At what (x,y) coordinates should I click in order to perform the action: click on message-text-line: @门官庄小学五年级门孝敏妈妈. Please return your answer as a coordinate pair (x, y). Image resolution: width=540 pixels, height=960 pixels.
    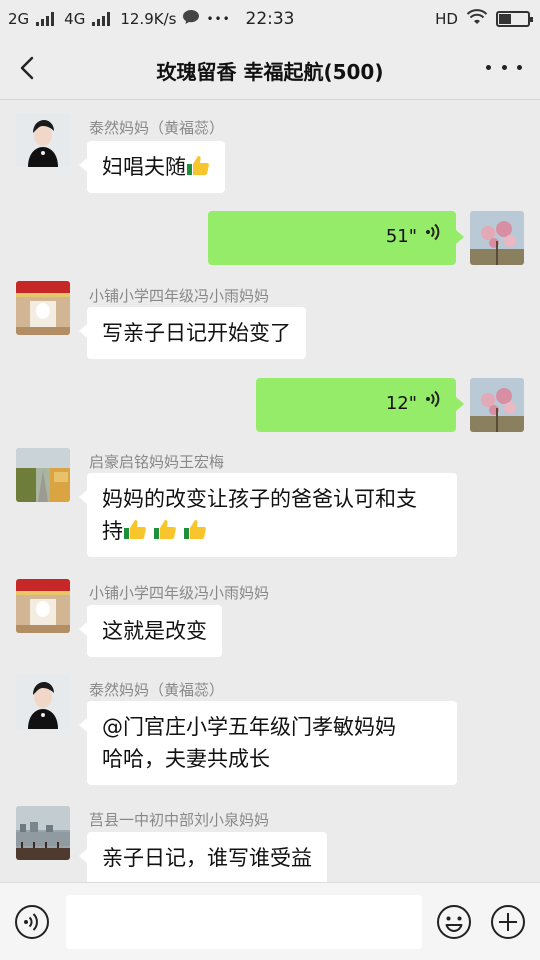
    Looking at the image, I should click on (249, 727).